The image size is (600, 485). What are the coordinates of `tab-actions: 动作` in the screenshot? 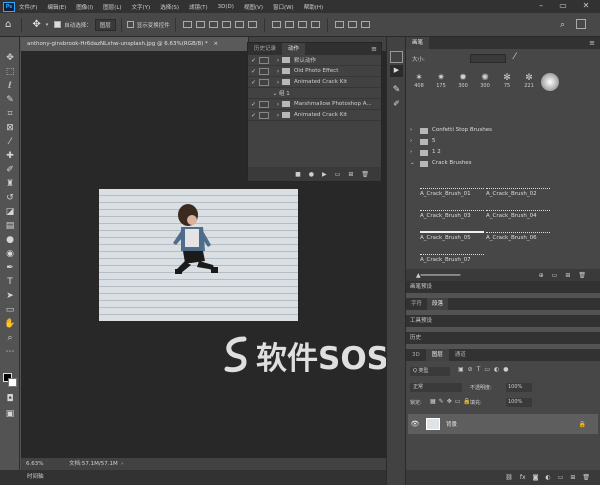 It's located at (294, 49).